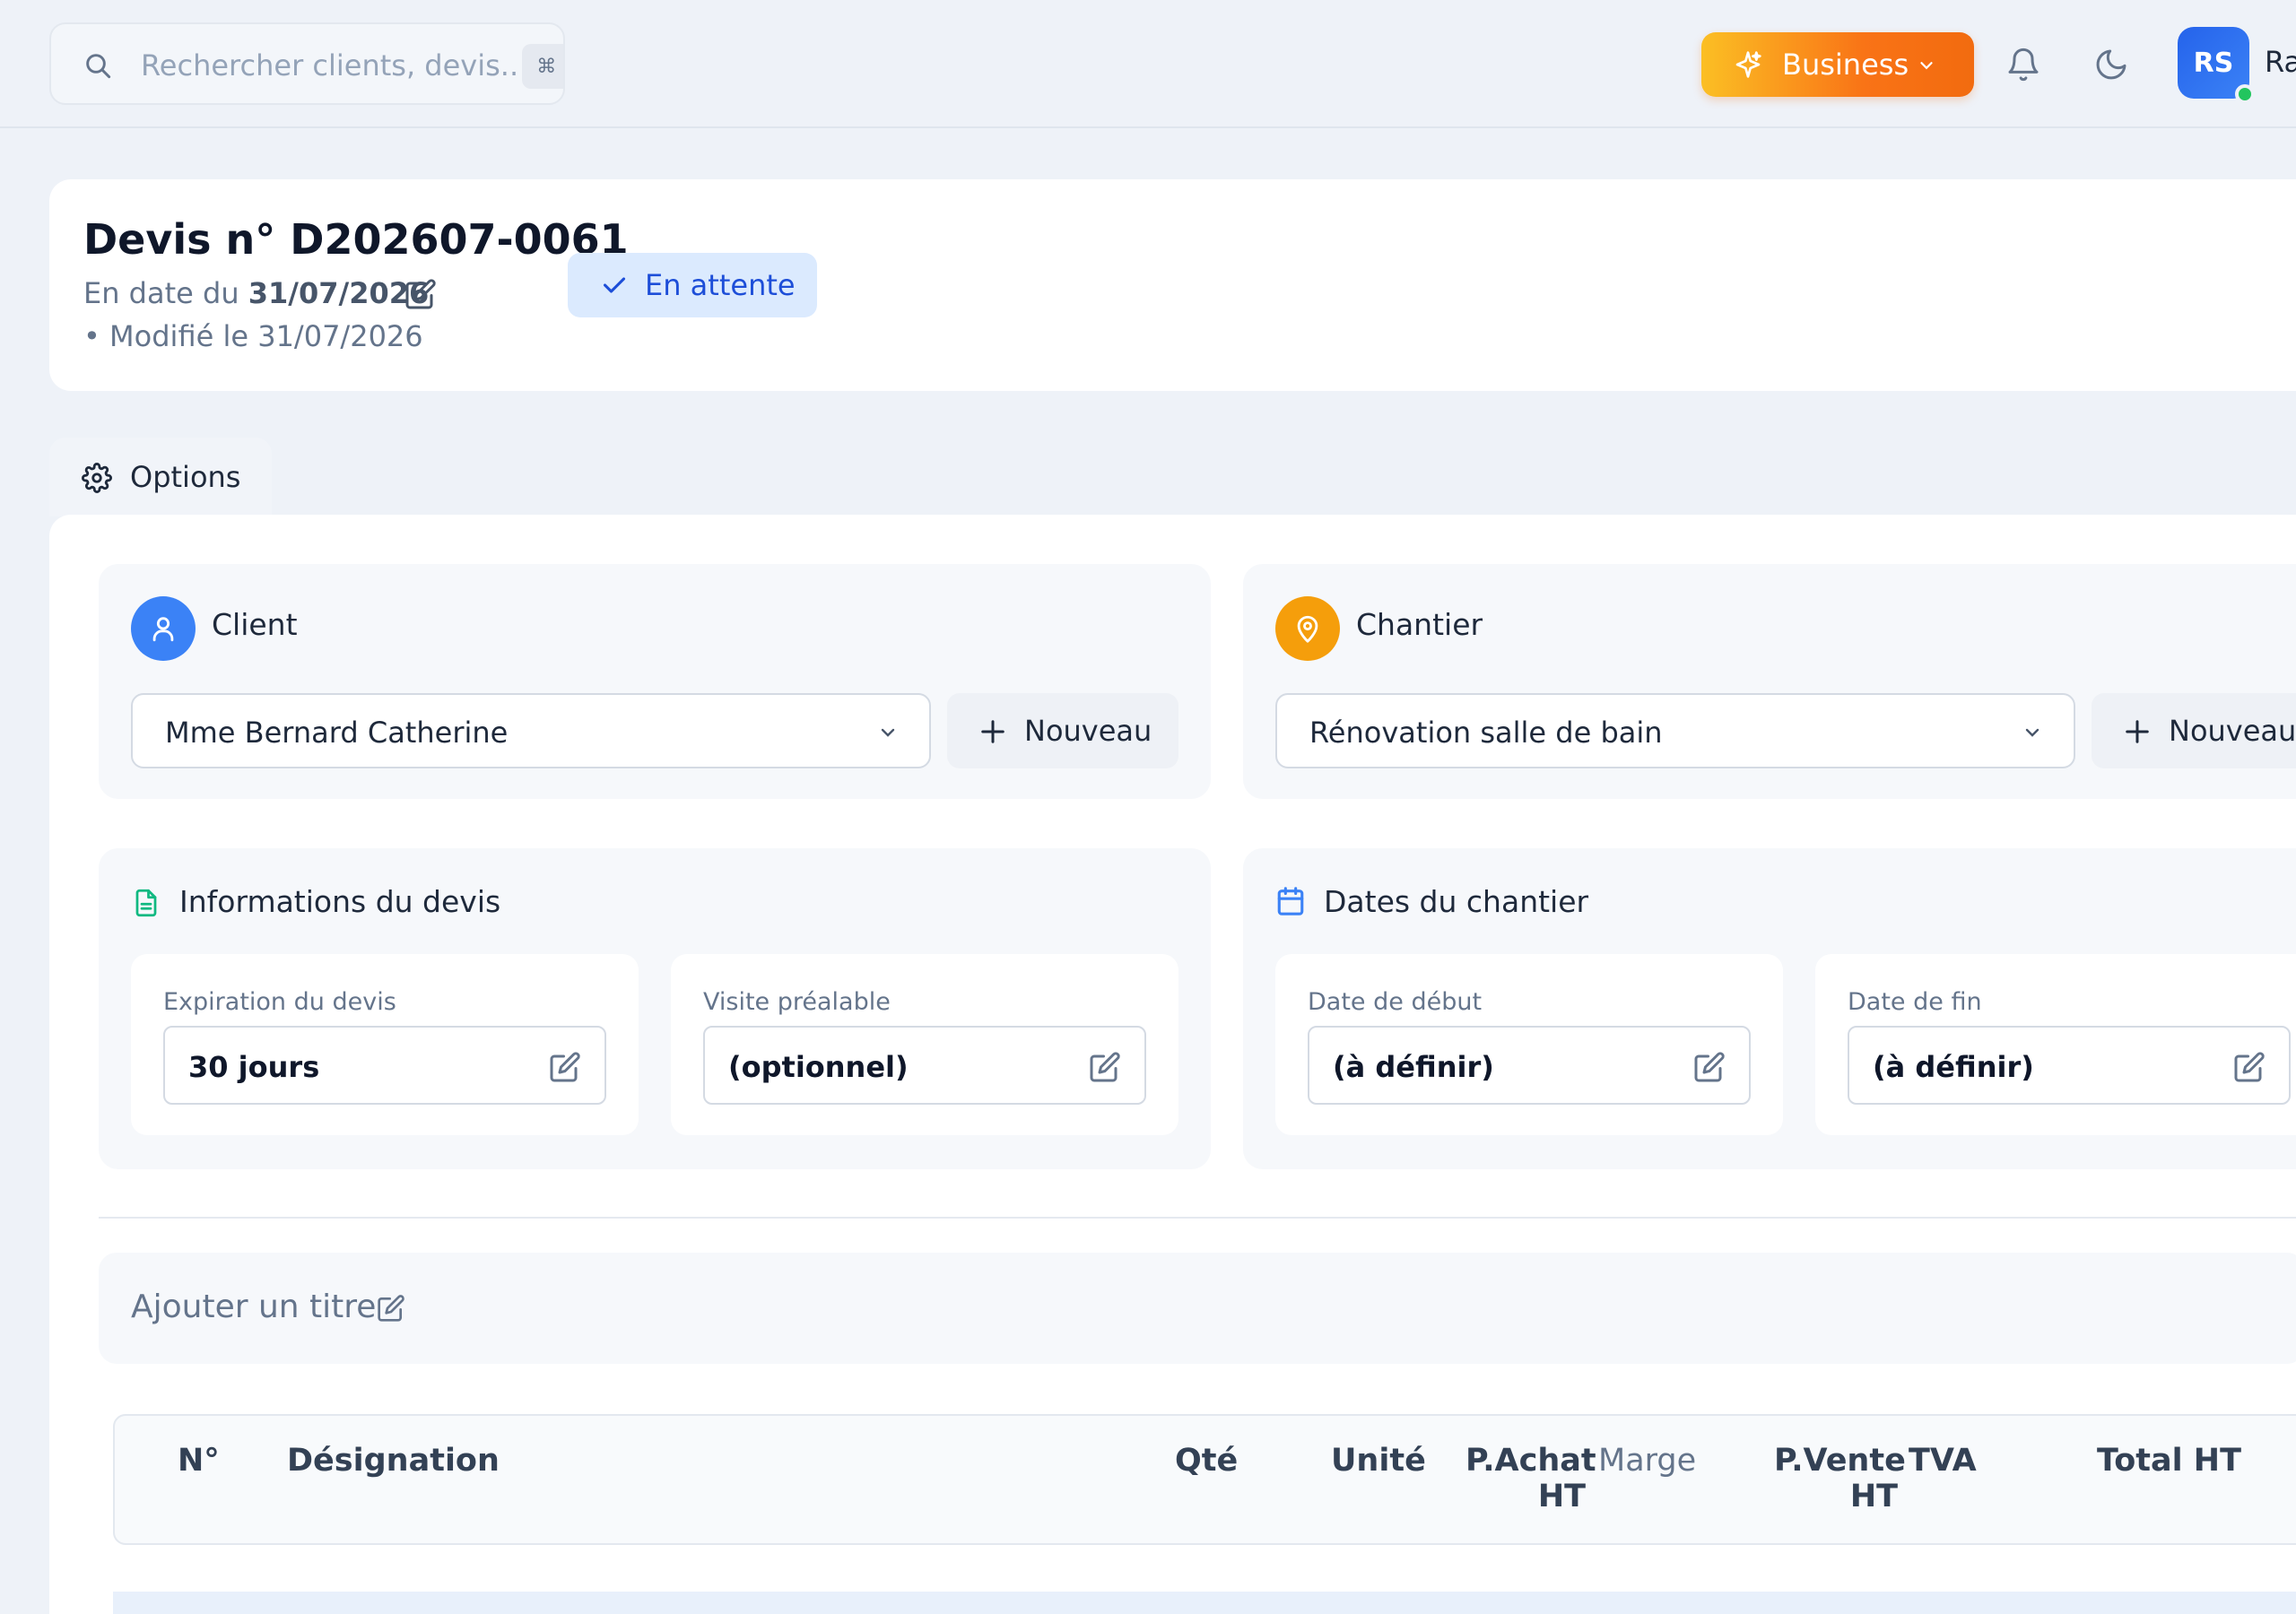 This screenshot has height=1614, width=2296. What do you see at coordinates (2169, 1461) in the screenshot?
I see `col-total: Total HT` at bounding box center [2169, 1461].